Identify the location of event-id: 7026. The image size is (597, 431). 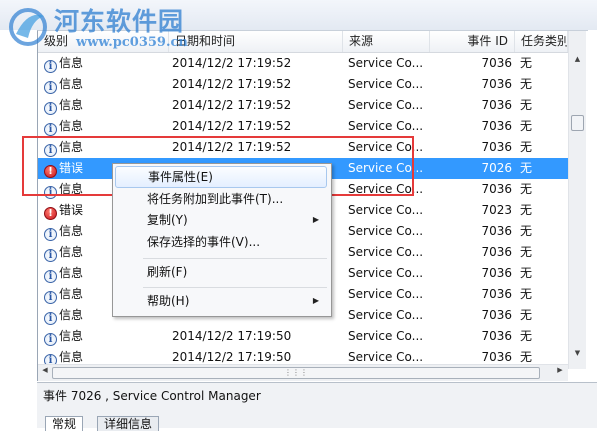
(496, 168).